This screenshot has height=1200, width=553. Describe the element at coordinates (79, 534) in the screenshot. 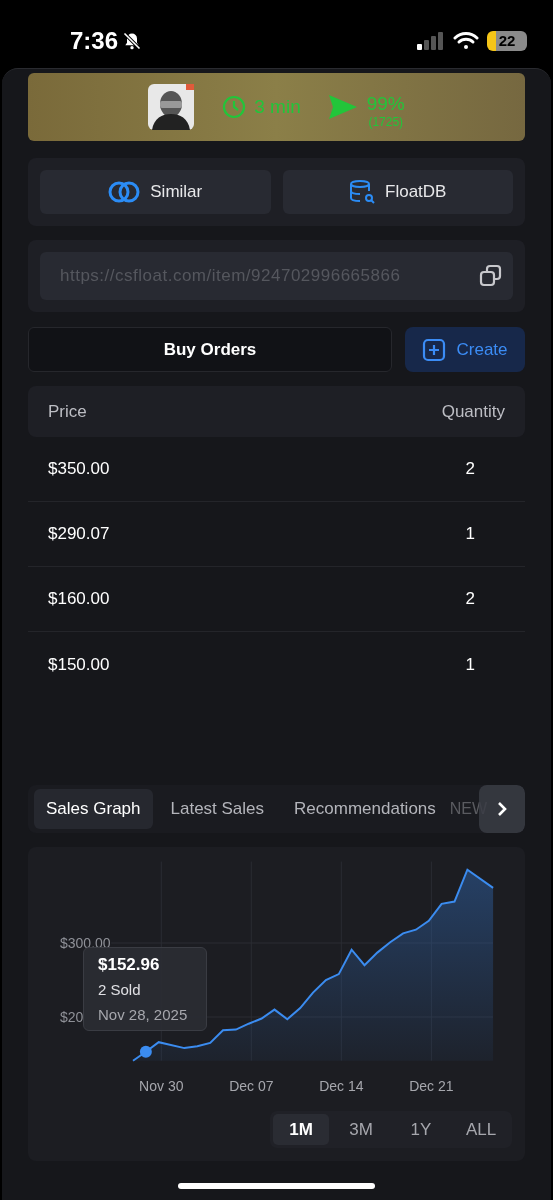

I see `price-cell-text: $290.07` at that location.